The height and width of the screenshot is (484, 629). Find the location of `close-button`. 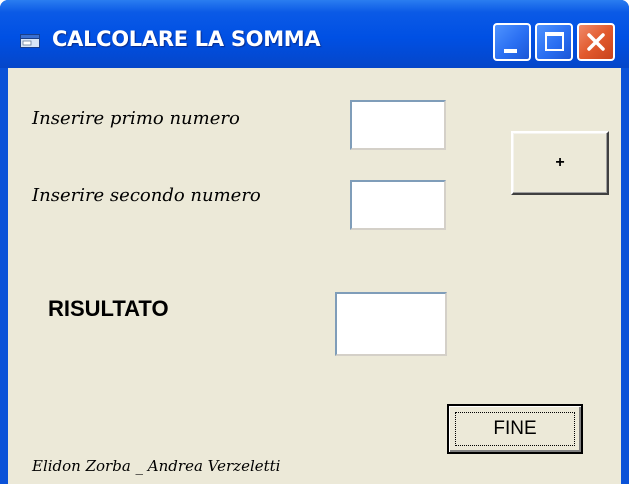

close-button is located at coordinates (596, 42).